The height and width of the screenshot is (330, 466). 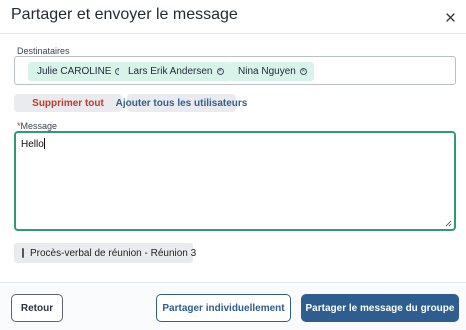 What do you see at coordinates (450, 17) in the screenshot?
I see `close-icon` at bounding box center [450, 17].